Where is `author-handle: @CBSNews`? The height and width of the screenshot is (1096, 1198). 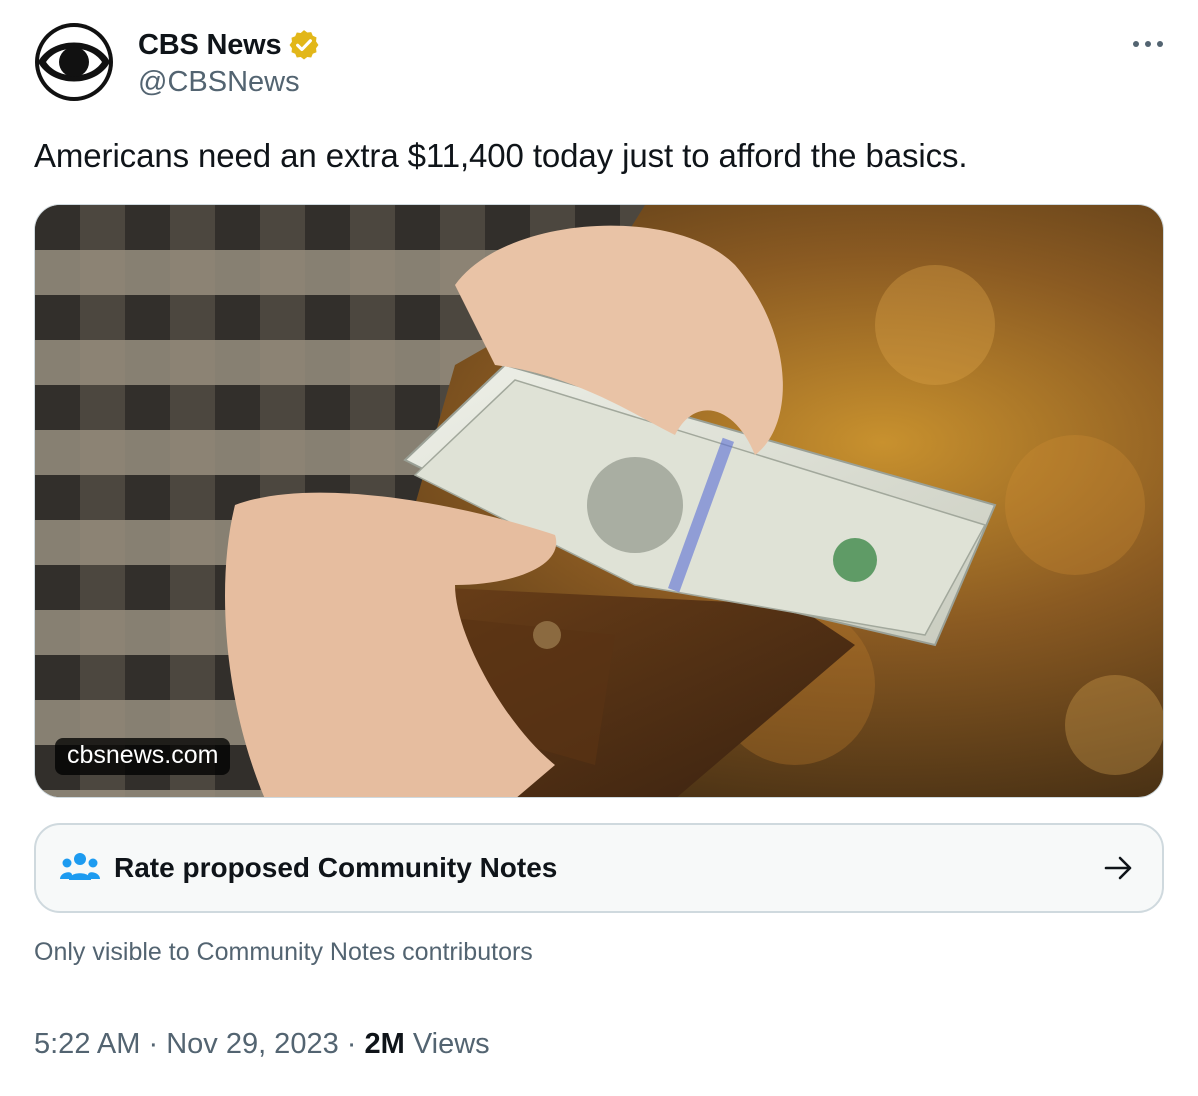 author-handle: @CBSNews is located at coordinates (229, 82).